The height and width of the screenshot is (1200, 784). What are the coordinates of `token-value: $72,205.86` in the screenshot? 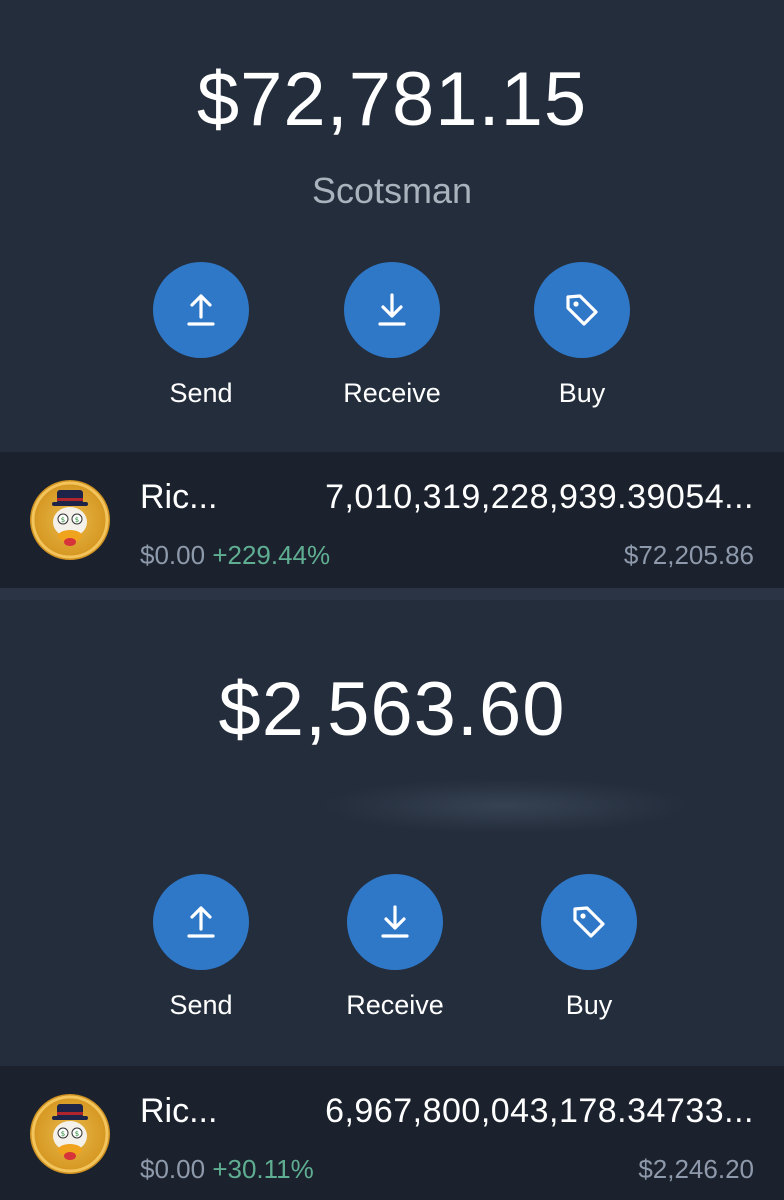 It's located at (688, 555).